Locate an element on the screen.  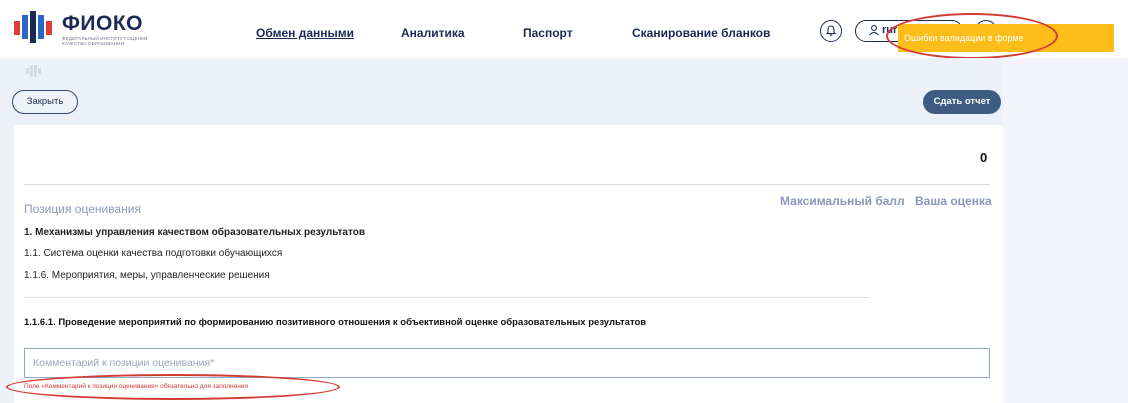
notifications-button is located at coordinates (831, 31).